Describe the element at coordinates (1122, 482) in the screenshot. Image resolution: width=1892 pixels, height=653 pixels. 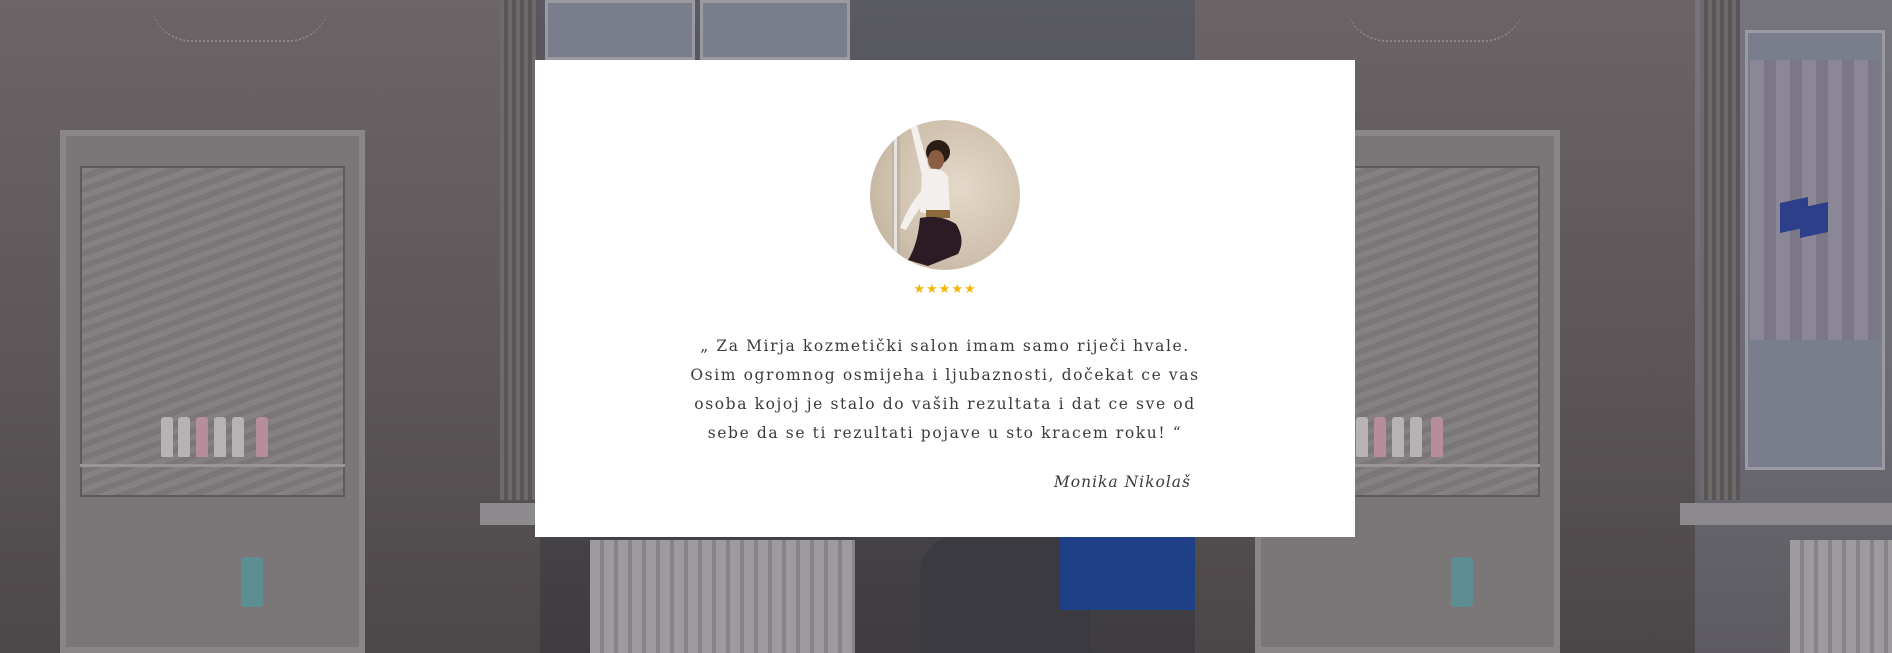
I see `testimonial-author: Monika Nikolaš` at that location.